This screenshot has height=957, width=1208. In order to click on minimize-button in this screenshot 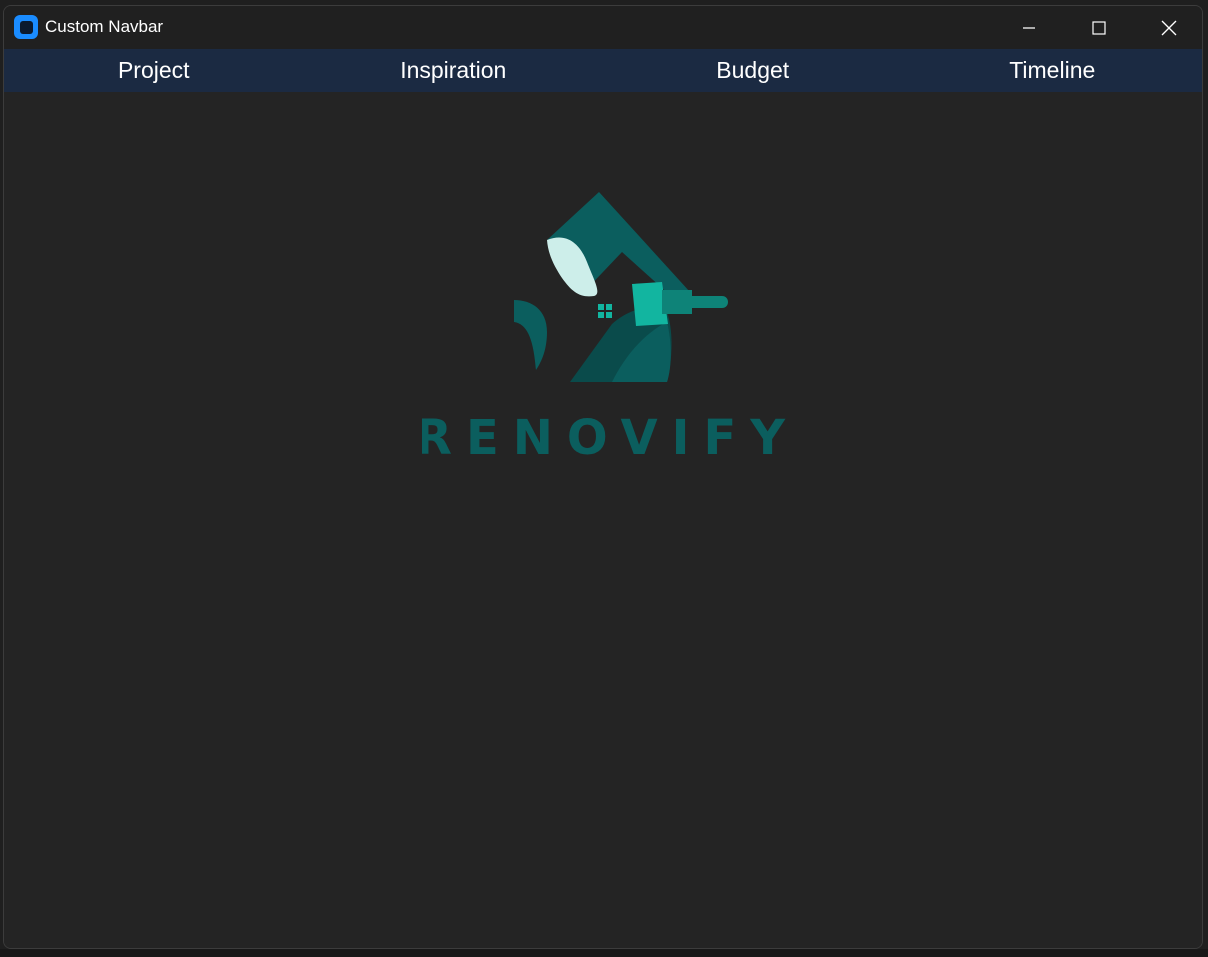, I will do `click(1029, 27)`.